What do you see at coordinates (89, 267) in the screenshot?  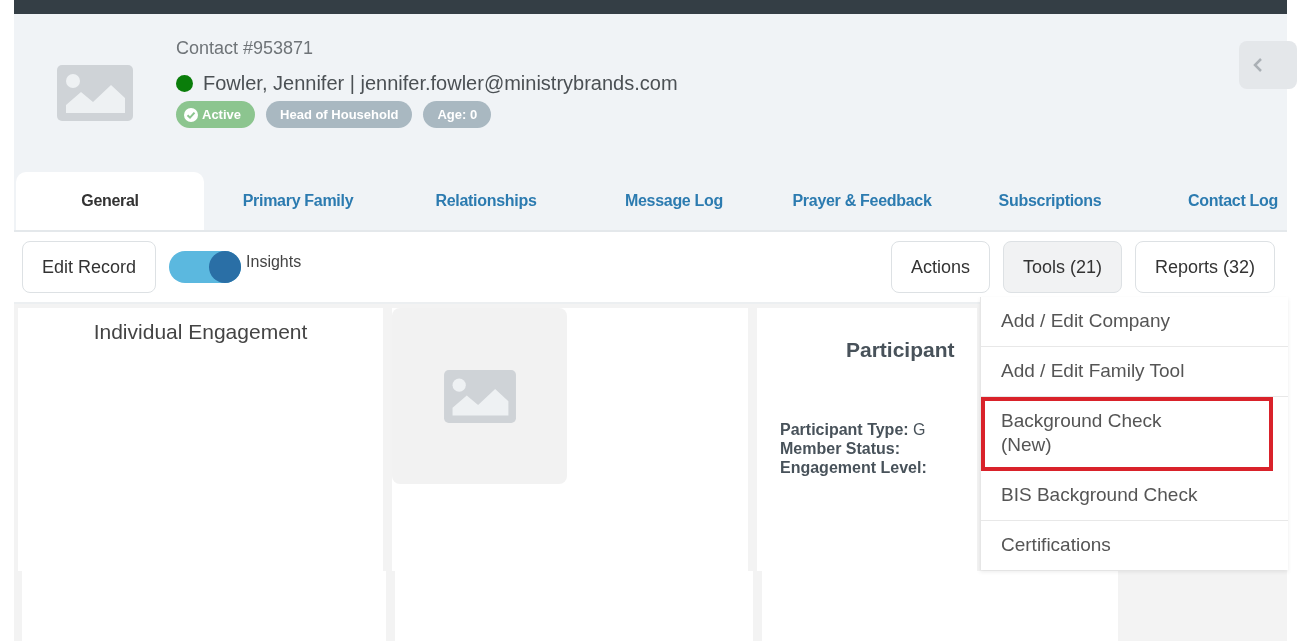 I see `edit-record-button: Edit Record` at bounding box center [89, 267].